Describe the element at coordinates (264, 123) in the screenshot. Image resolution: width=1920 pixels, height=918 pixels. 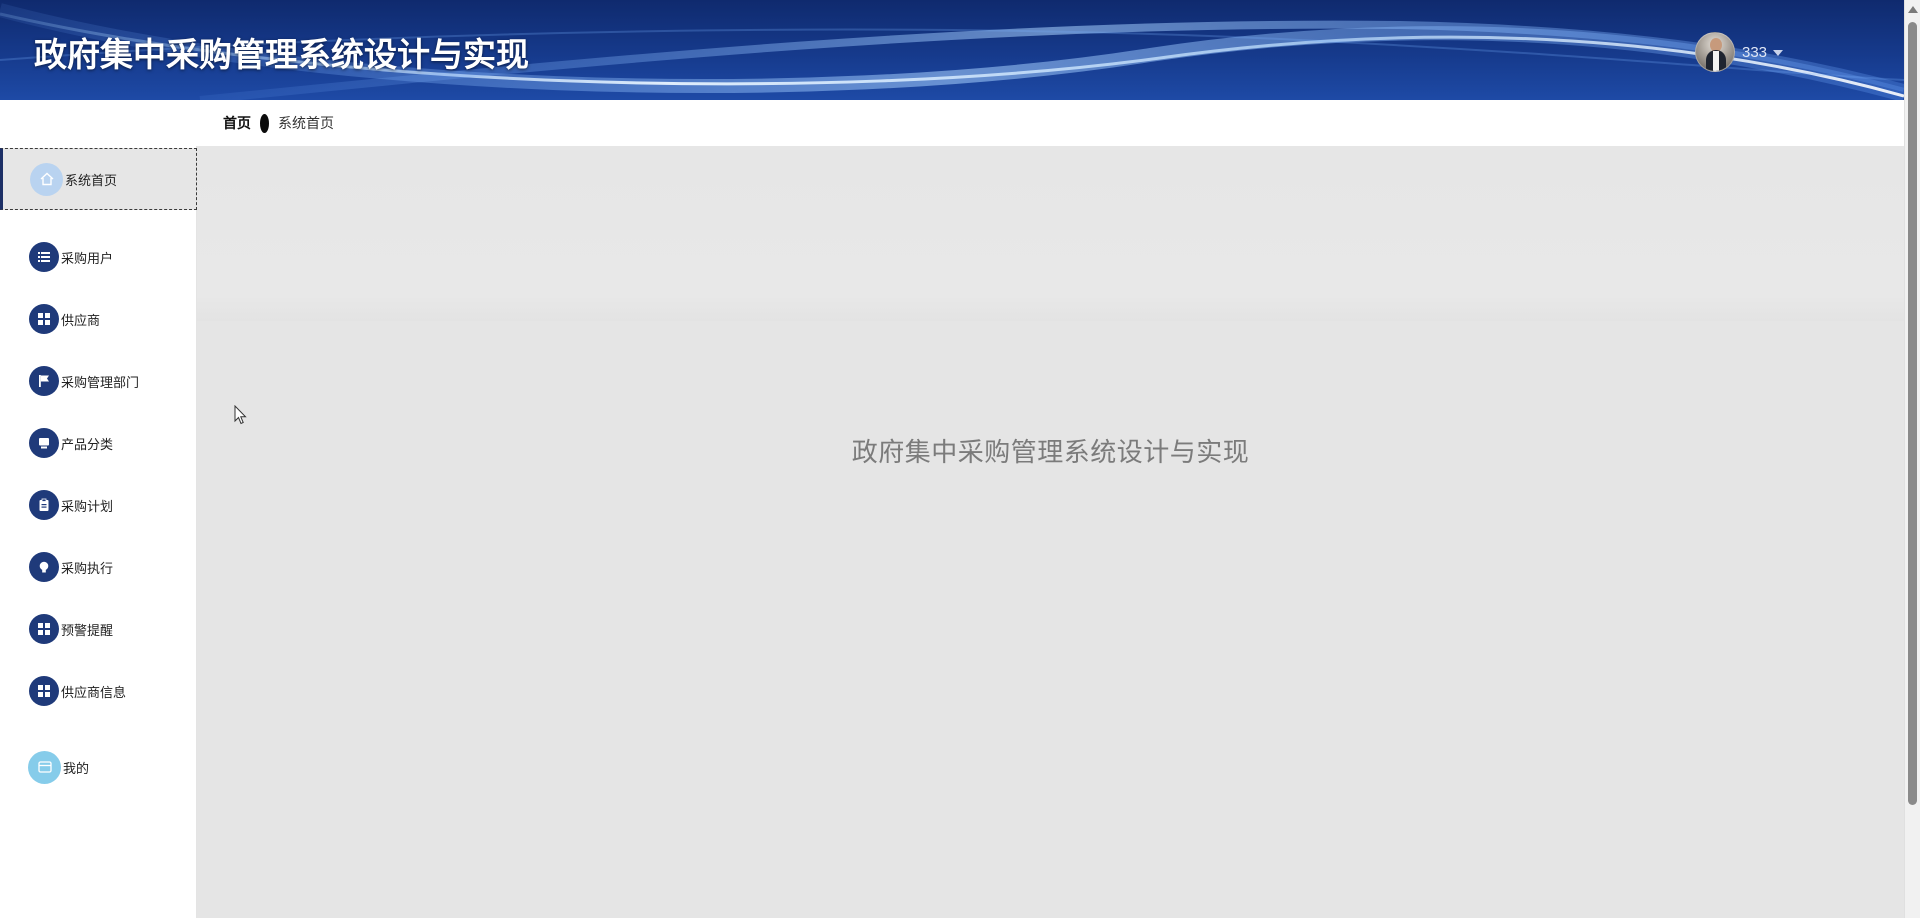
I see `dot-separator-icon` at that location.